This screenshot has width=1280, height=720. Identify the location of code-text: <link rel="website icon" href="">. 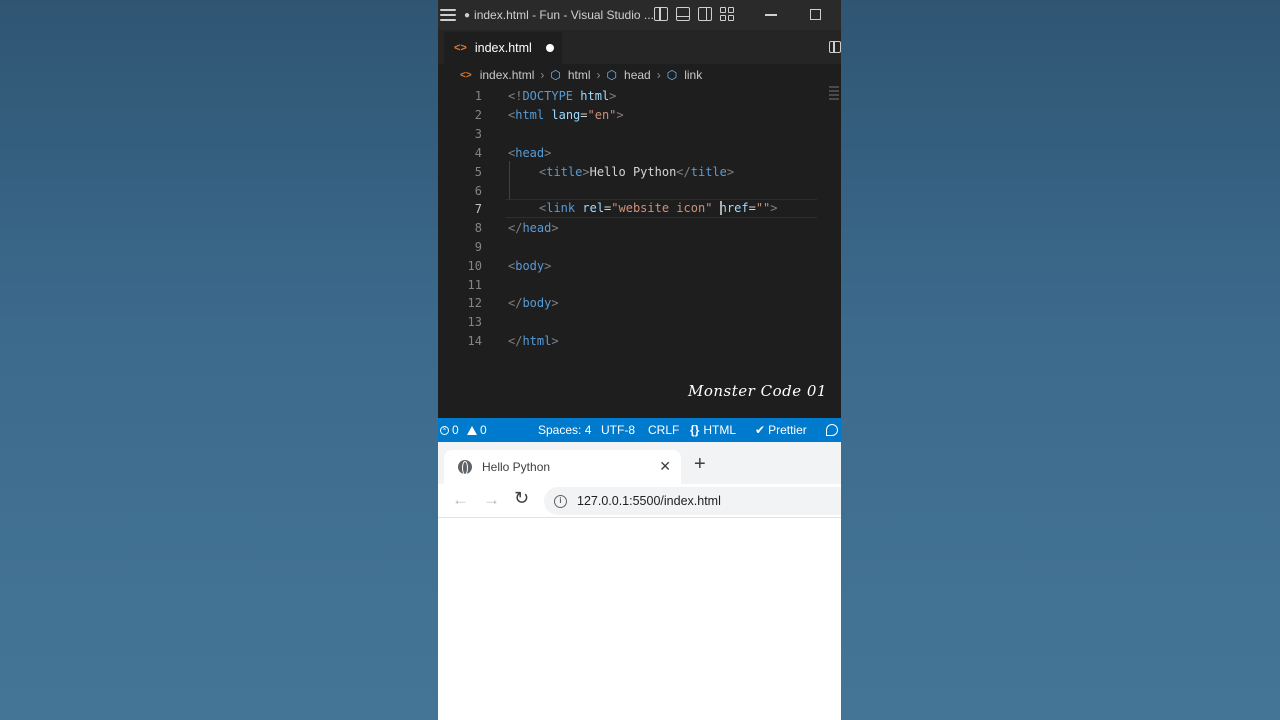
(658, 208).